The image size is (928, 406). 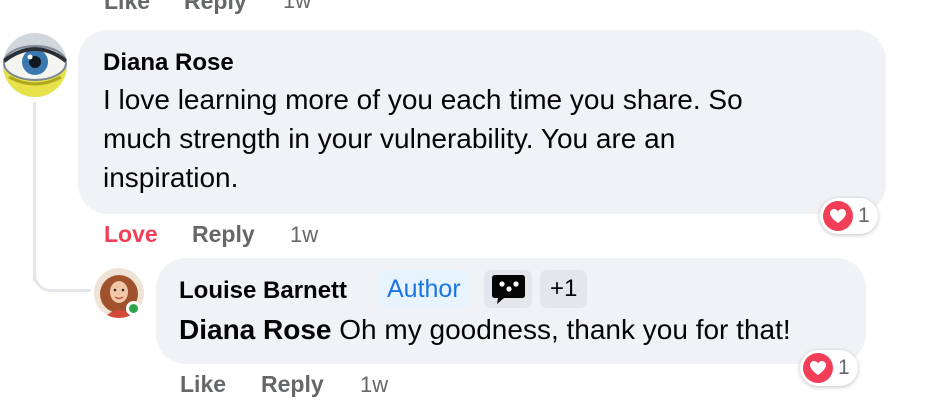 I want to click on comment-author-name: Diana Rose, so click(x=168, y=63).